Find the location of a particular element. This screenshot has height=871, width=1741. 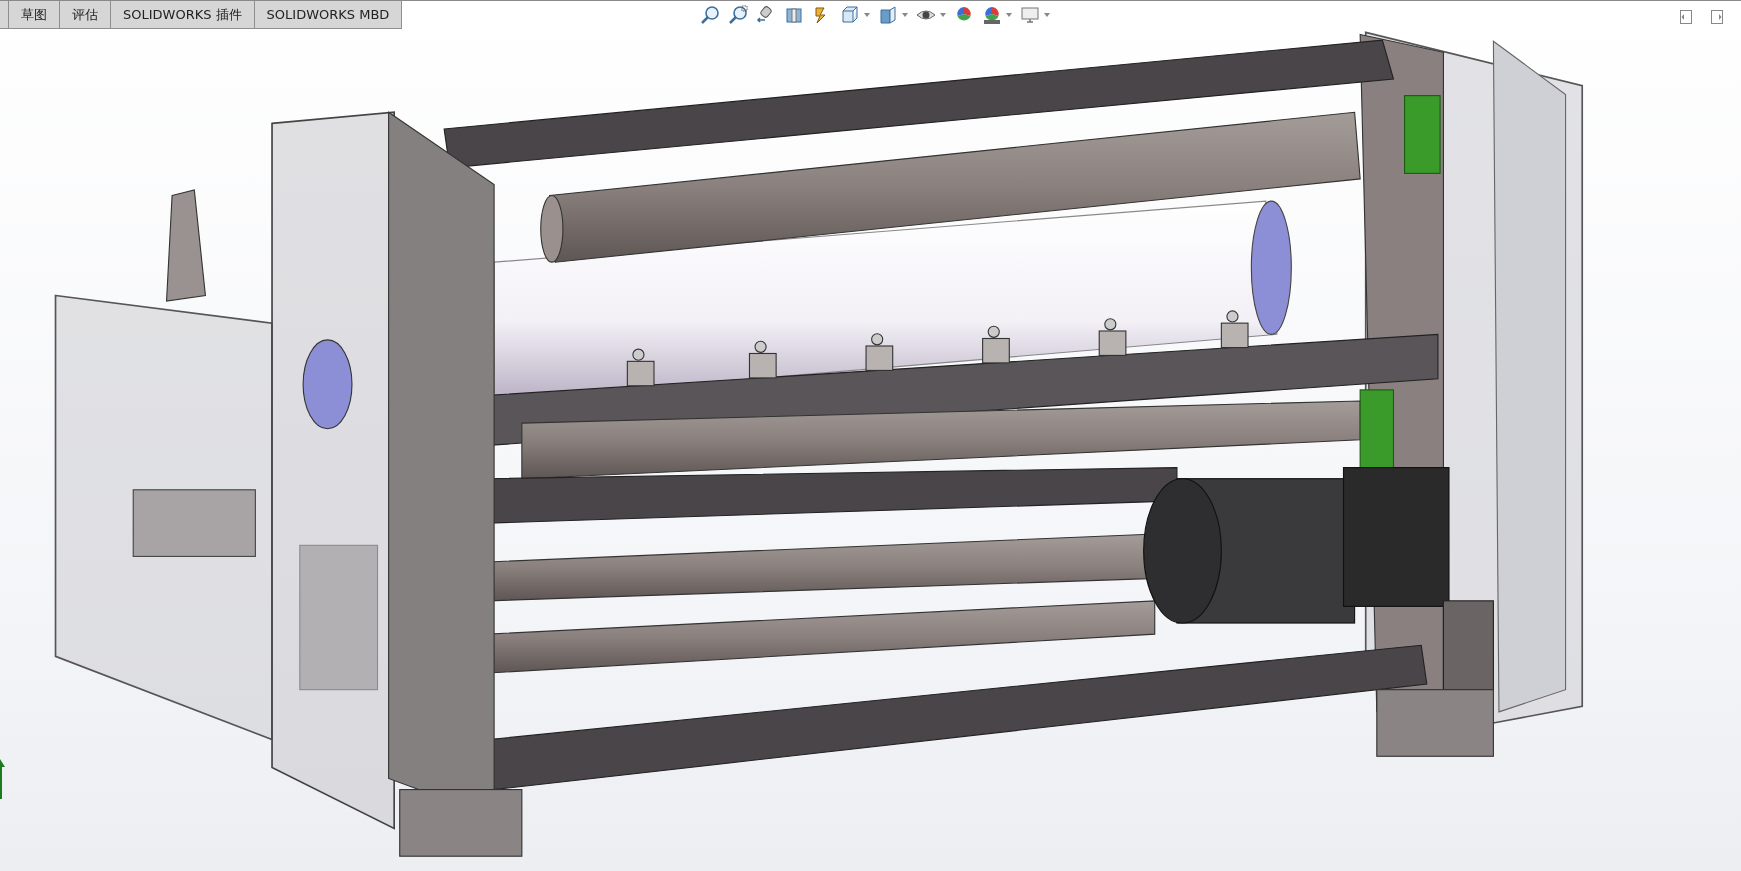

tile-left-icon is located at coordinates (1686, 17).